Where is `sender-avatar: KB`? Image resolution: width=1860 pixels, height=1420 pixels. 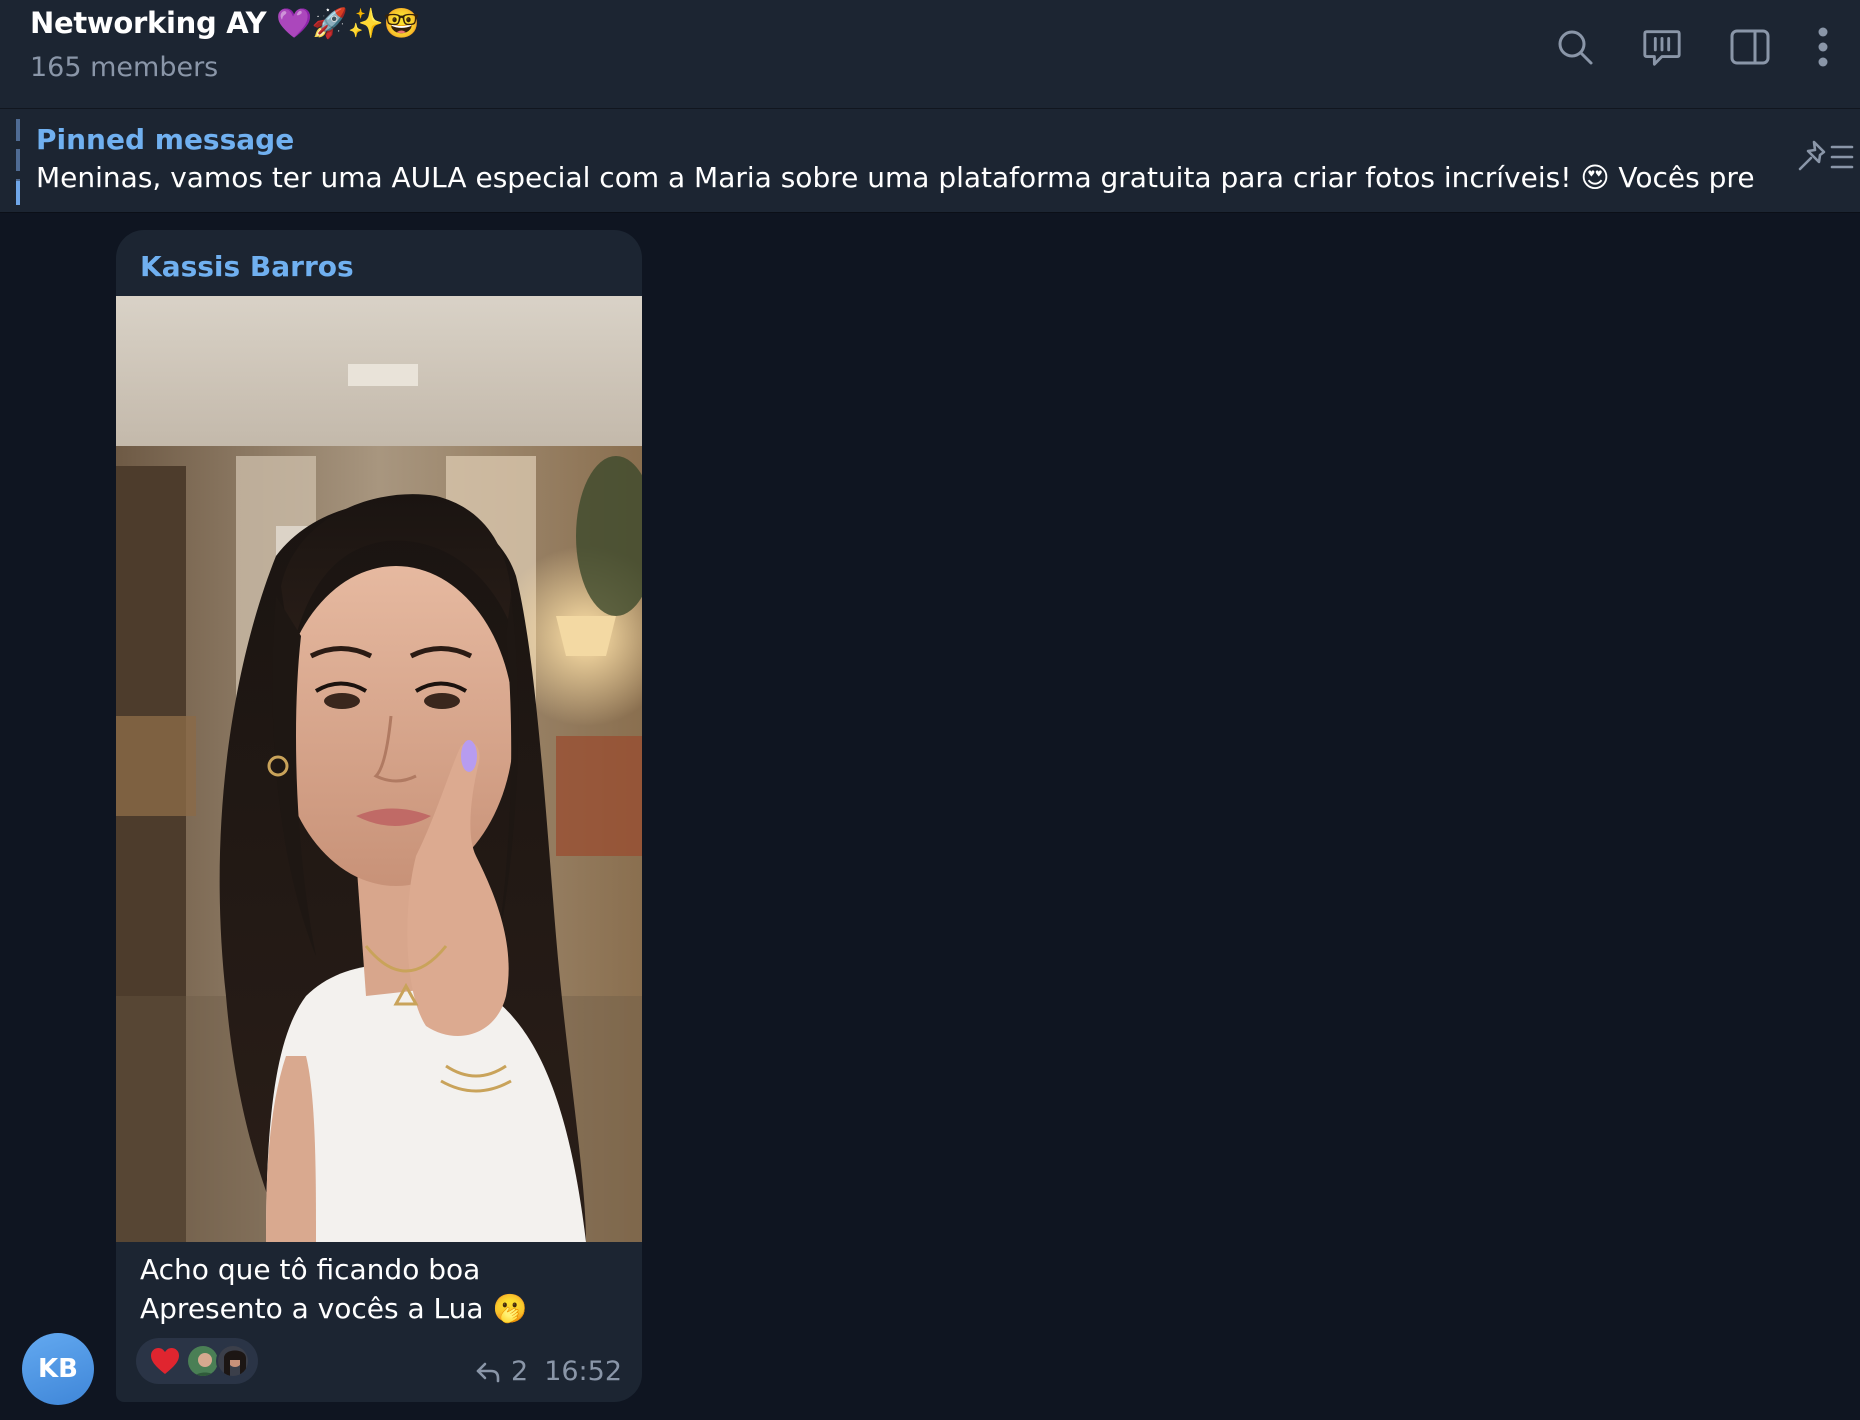 sender-avatar: KB is located at coordinates (58, 1369).